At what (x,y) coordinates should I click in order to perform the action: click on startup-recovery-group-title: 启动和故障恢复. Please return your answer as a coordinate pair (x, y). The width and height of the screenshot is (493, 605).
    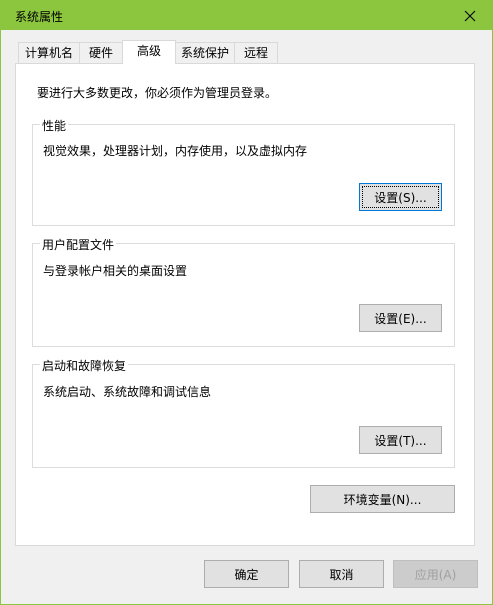
    Looking at the image, I should click on (84, 365).